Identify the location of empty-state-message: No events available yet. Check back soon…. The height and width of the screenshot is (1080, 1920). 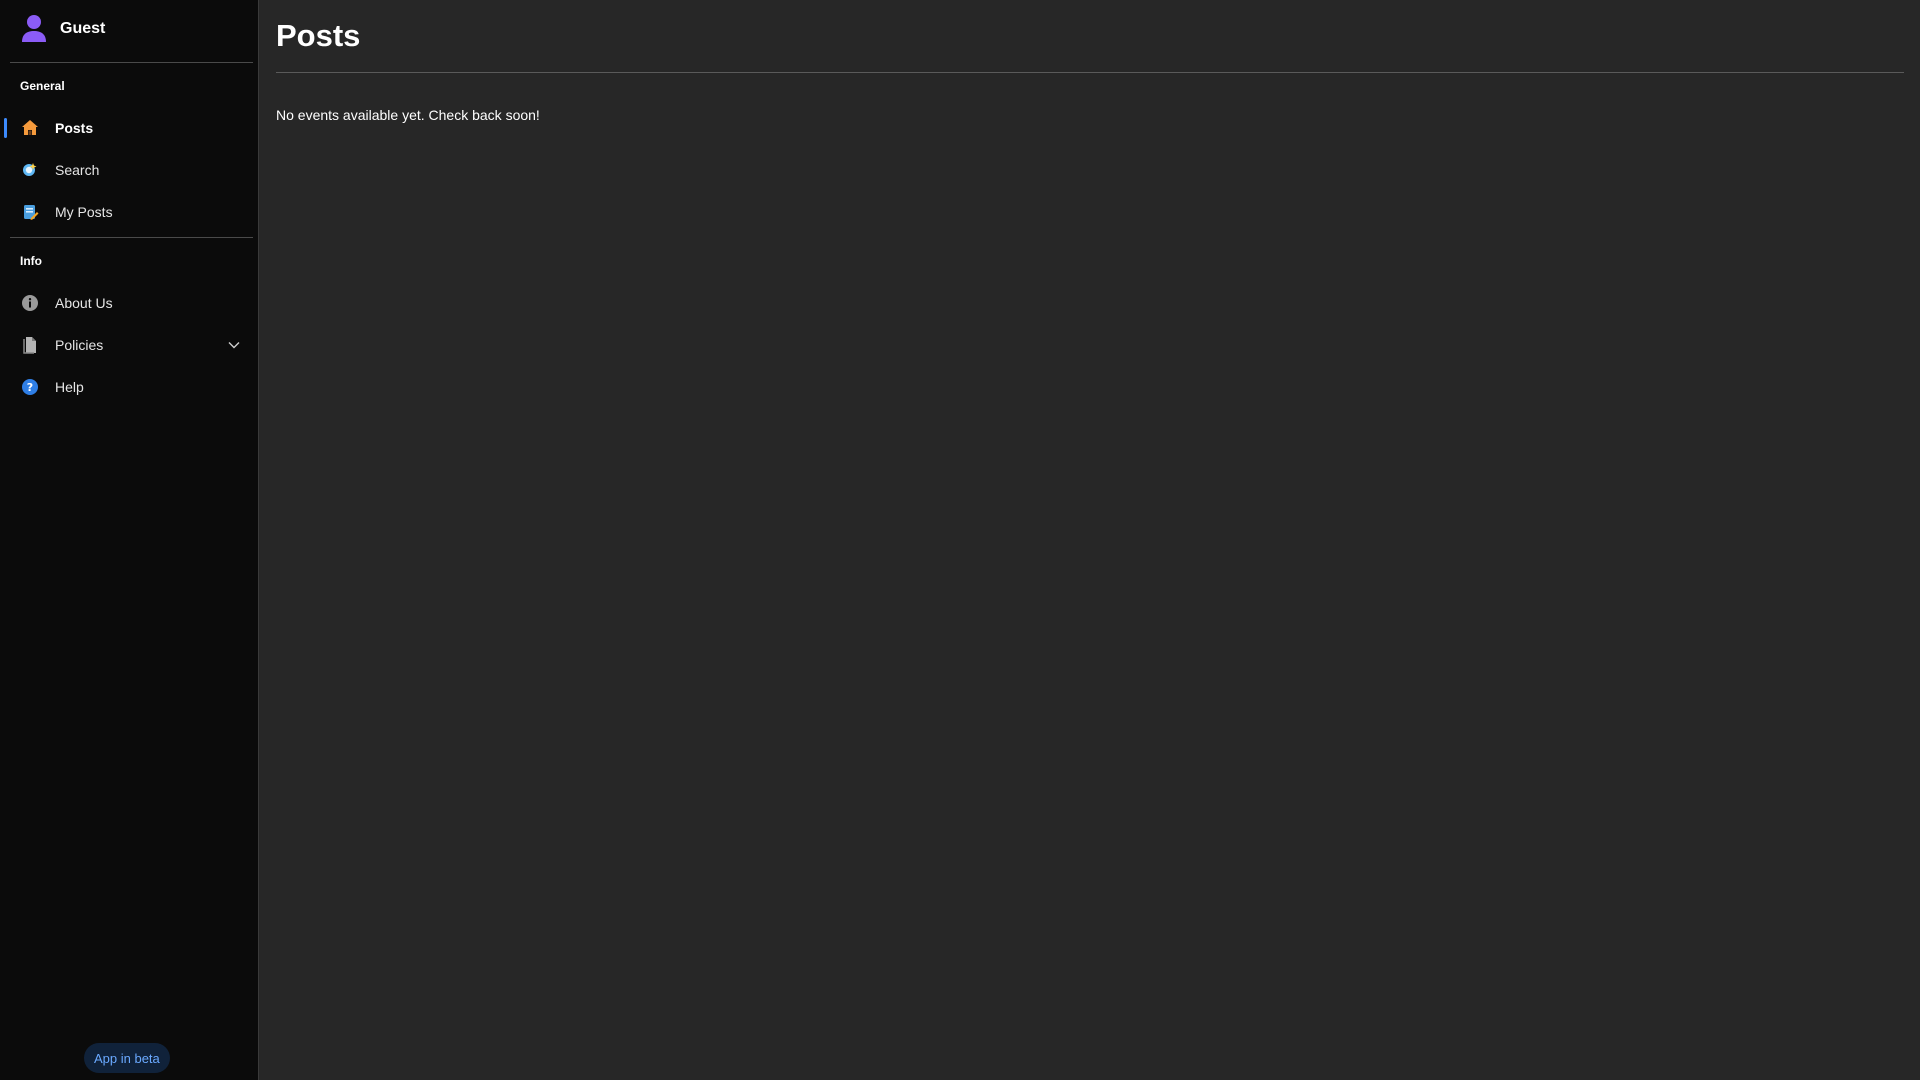
(408, 115).